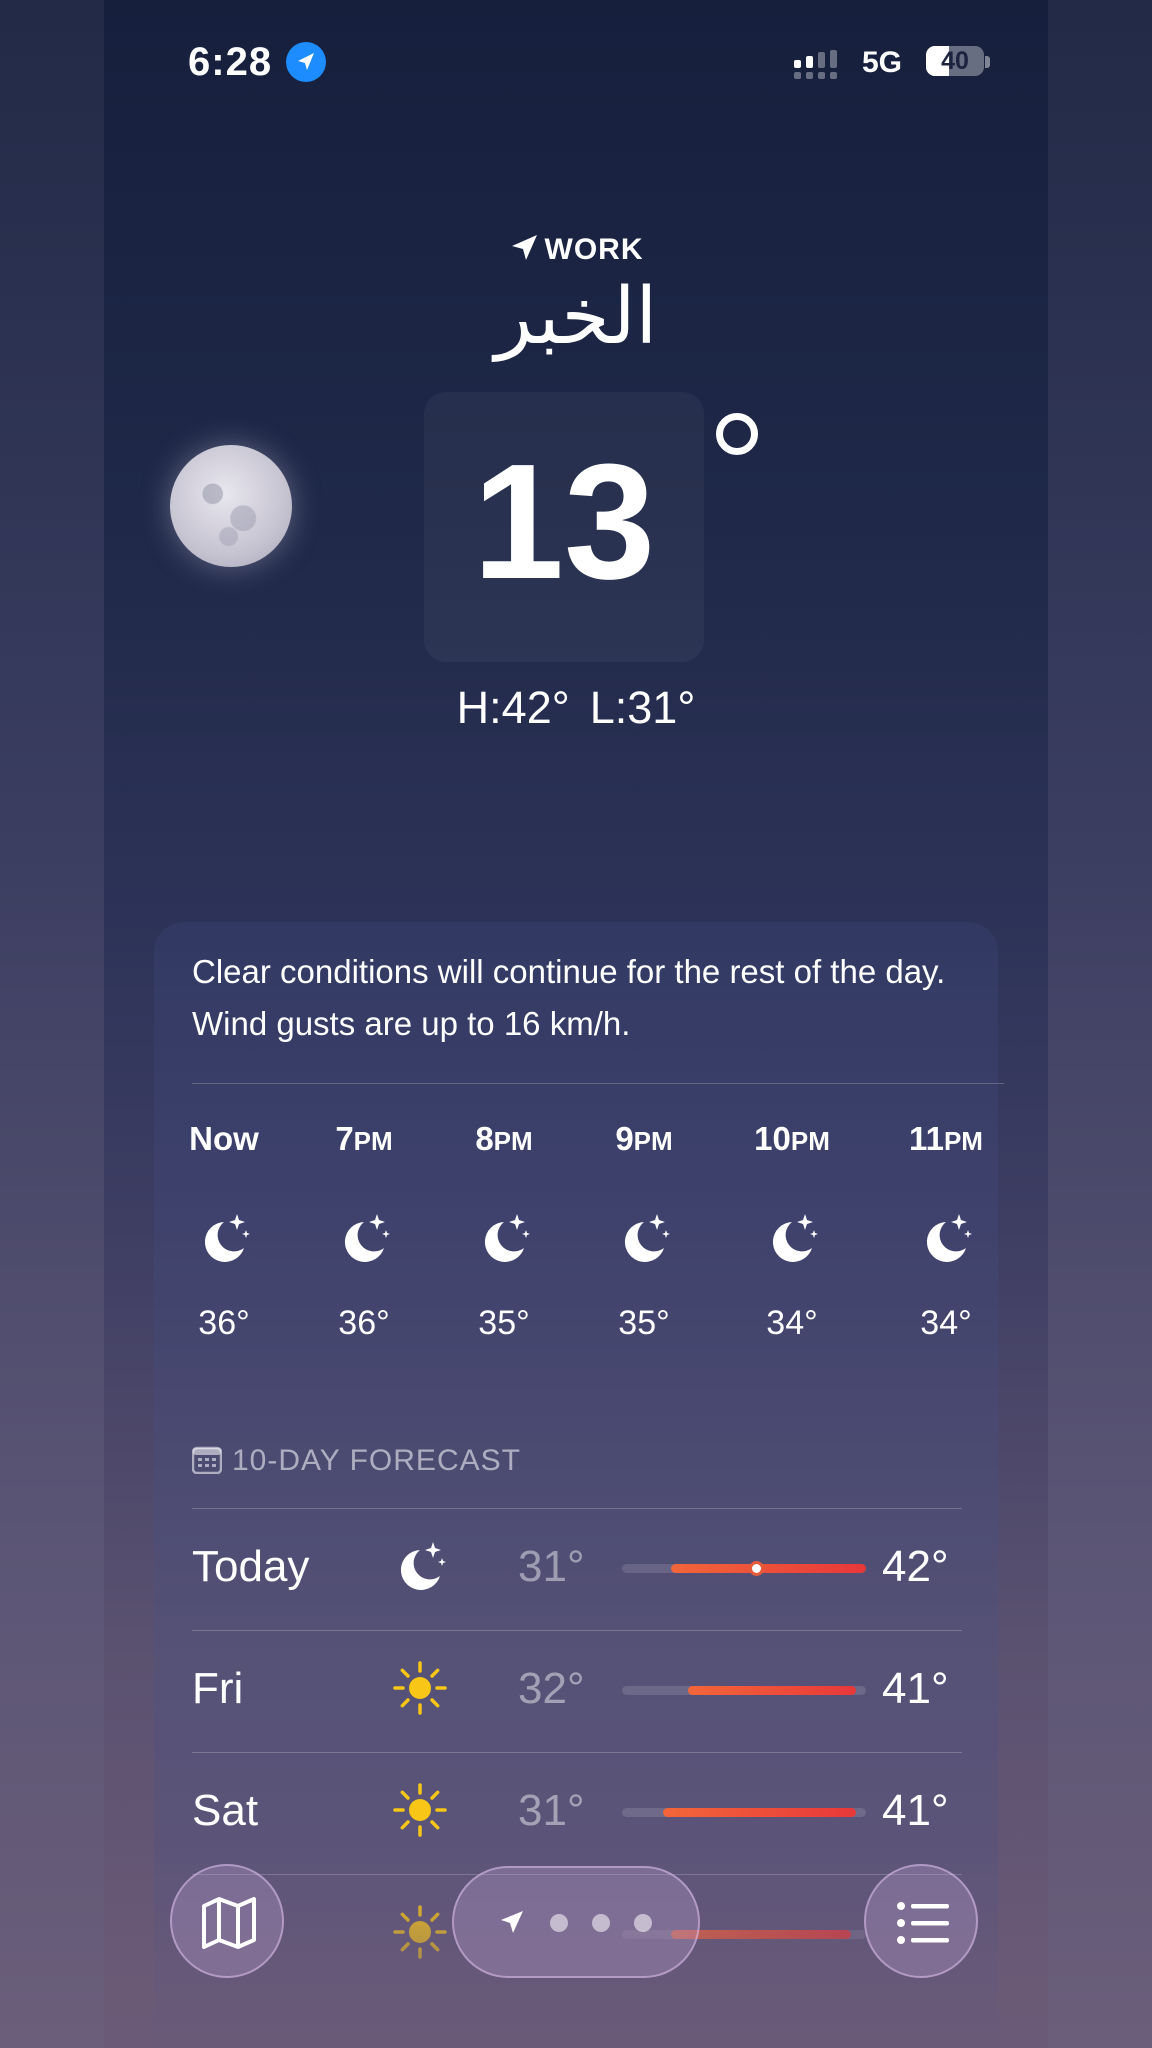 The height and width of the screenshot is (2048, 1152). I want to click on day-name: Today, so click(251, 1566).